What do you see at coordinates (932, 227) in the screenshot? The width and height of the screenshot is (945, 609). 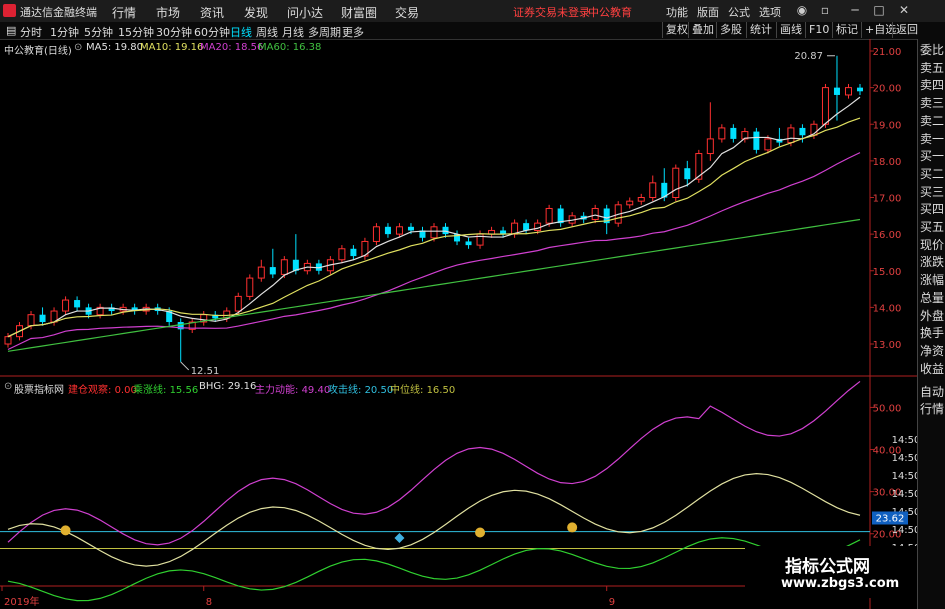 I see `side-panel-item: 买五` at bounding box center [932, 227].